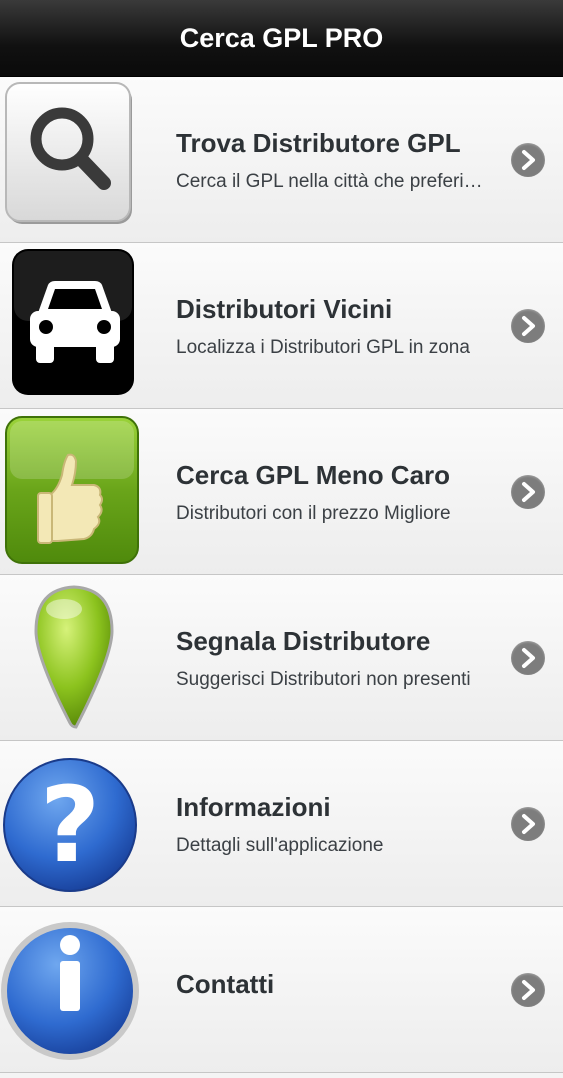  Describe the element at coordinates (284, 309) in the screenshot. I see `menu-item-title: Distributori Vicini` at that location.